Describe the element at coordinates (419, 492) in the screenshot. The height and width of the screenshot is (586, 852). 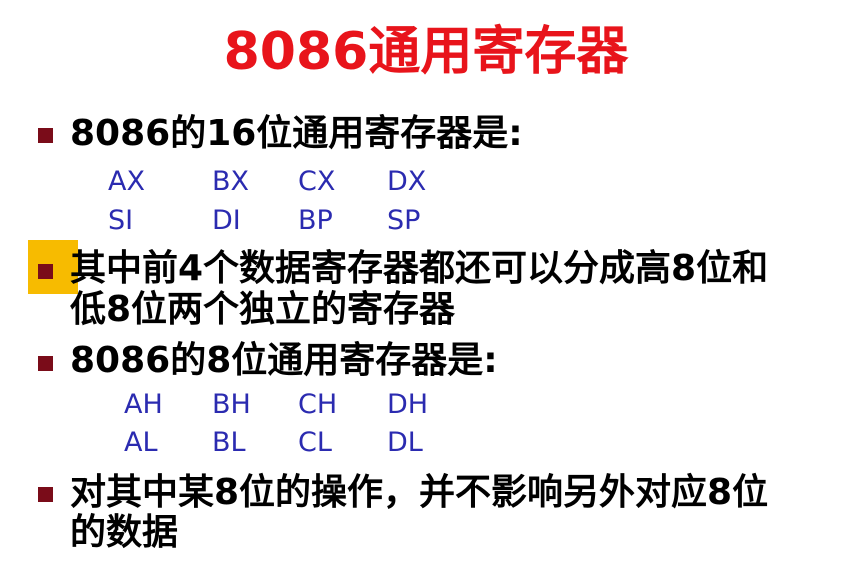
I see `bullet-text: 对其中某8位的操作，并不影响另外对应8位` at that location.